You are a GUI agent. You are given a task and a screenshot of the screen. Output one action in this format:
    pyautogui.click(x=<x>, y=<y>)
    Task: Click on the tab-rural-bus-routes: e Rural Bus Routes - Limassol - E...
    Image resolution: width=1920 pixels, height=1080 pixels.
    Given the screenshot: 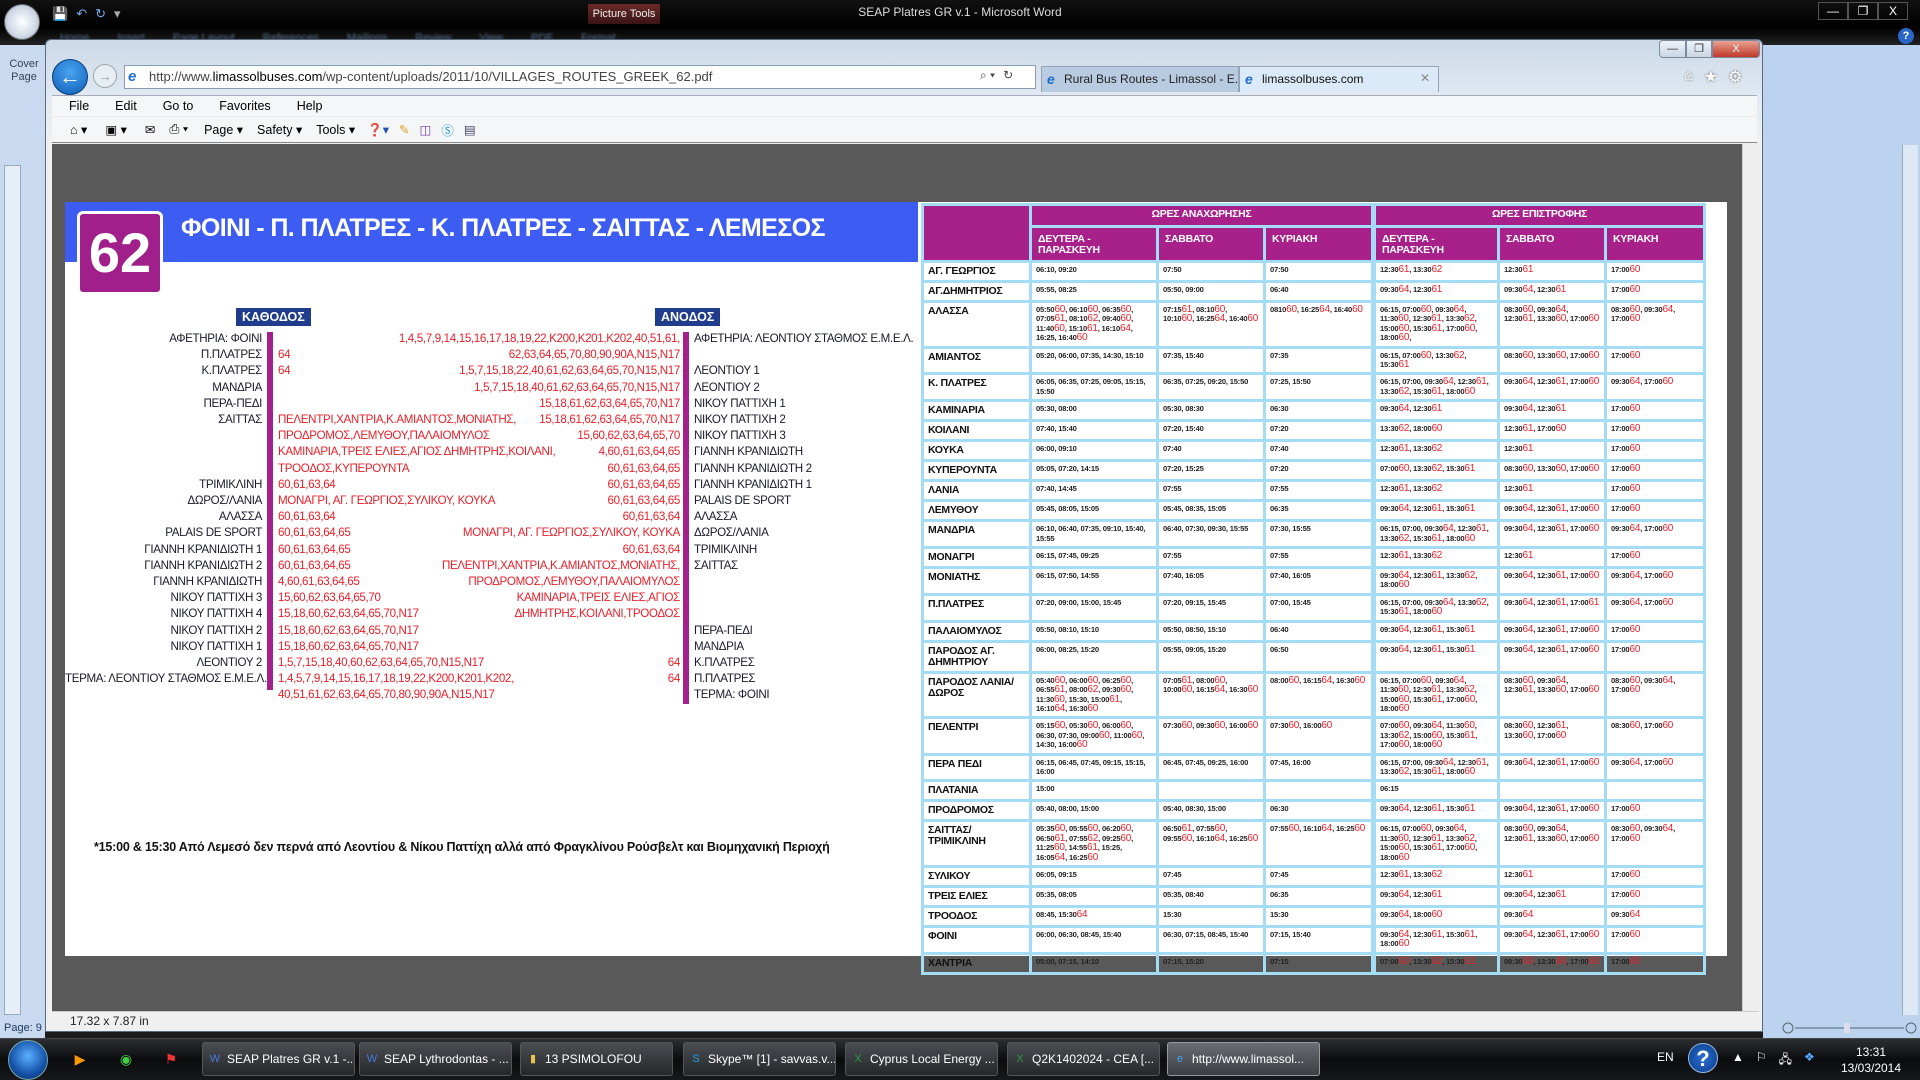 What is the action you would take?
    pyautogui.click(x=1140, y=79)
    